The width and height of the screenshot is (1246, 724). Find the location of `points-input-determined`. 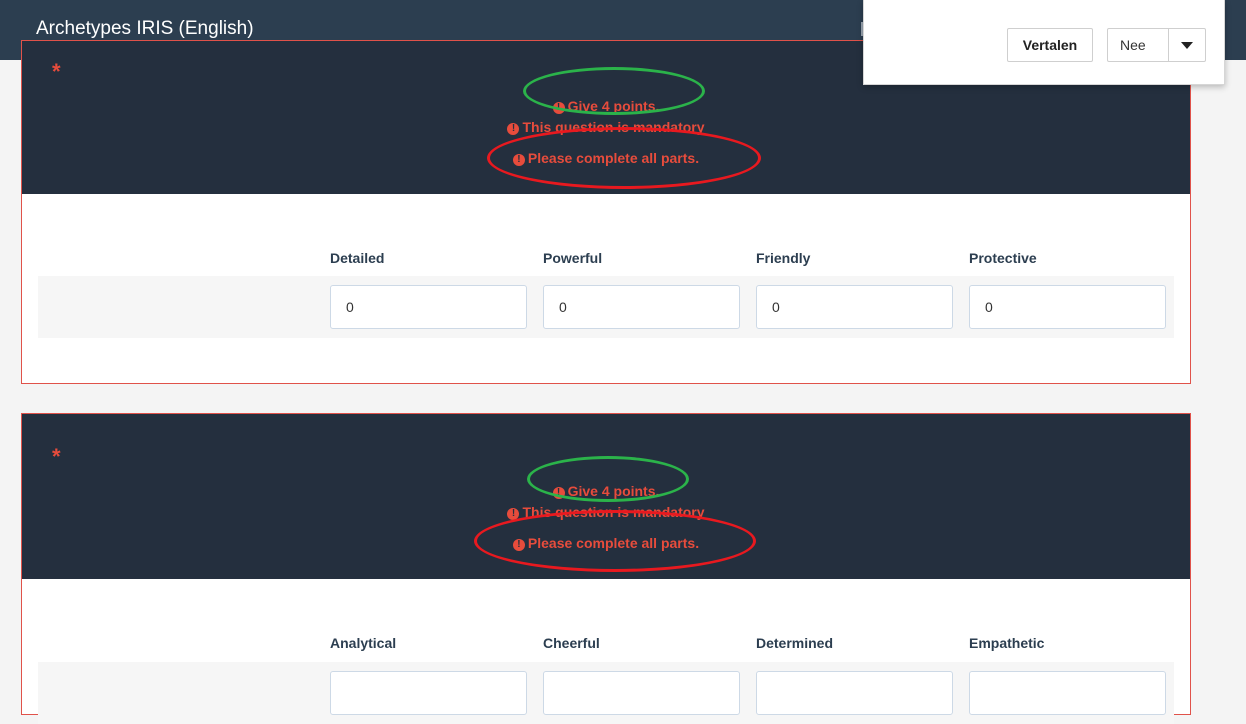

points-input-determined is located at coordinates (854, 693).